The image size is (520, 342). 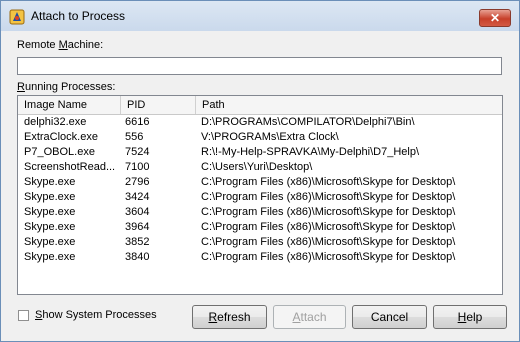 I want to click on attach-button: Attach, so click(x=309, y=317).